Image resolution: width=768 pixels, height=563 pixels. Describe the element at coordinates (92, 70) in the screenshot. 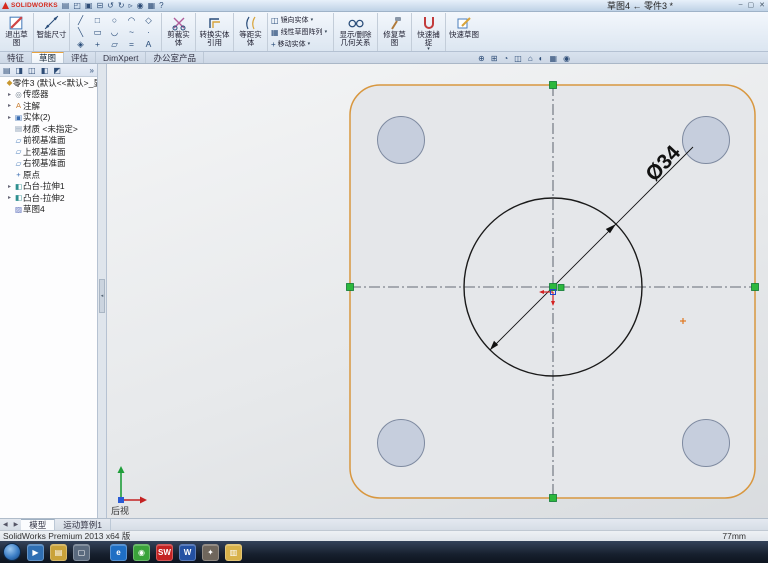

I see `panel-chevron-icon: »` at that location.